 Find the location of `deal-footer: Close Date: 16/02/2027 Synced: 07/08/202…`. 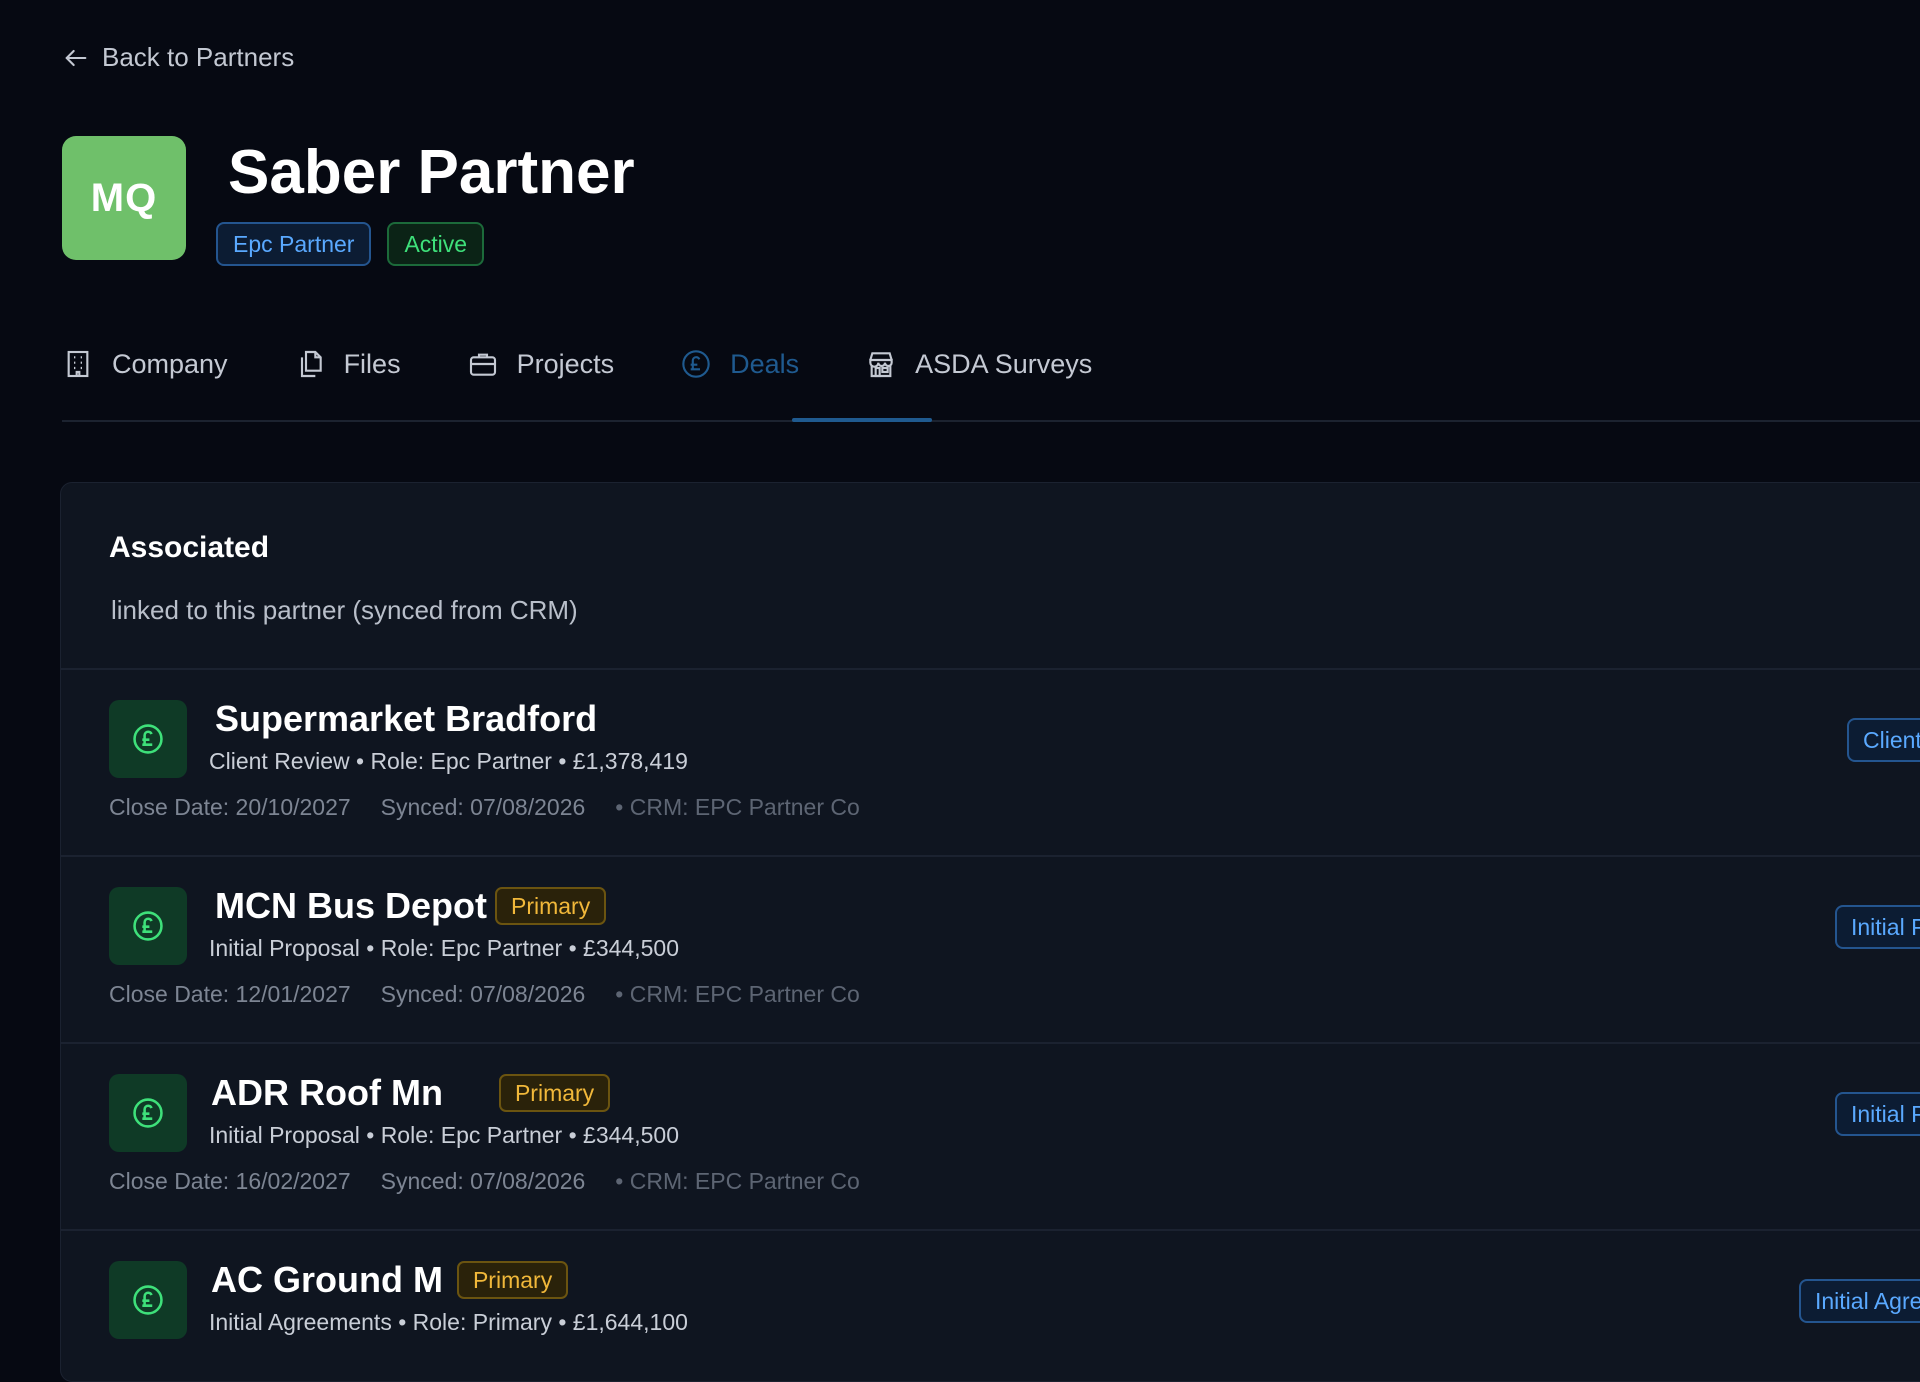

deal-footer: Close Date: 16/02/2027 Synced: 07/08/202… is located at coordinates (484, 1181).